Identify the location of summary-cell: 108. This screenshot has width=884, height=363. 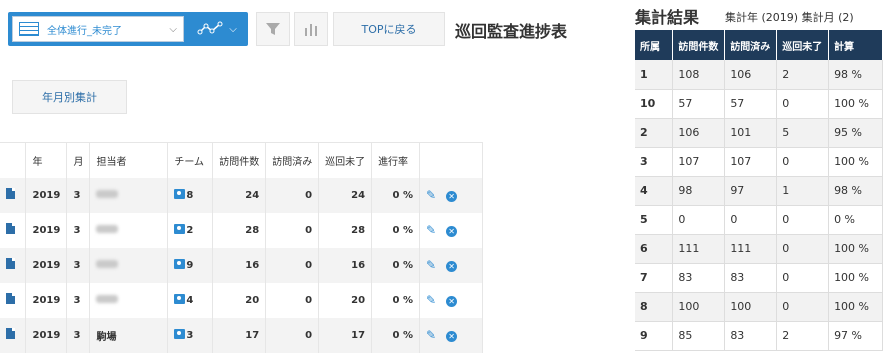
(699, 75).